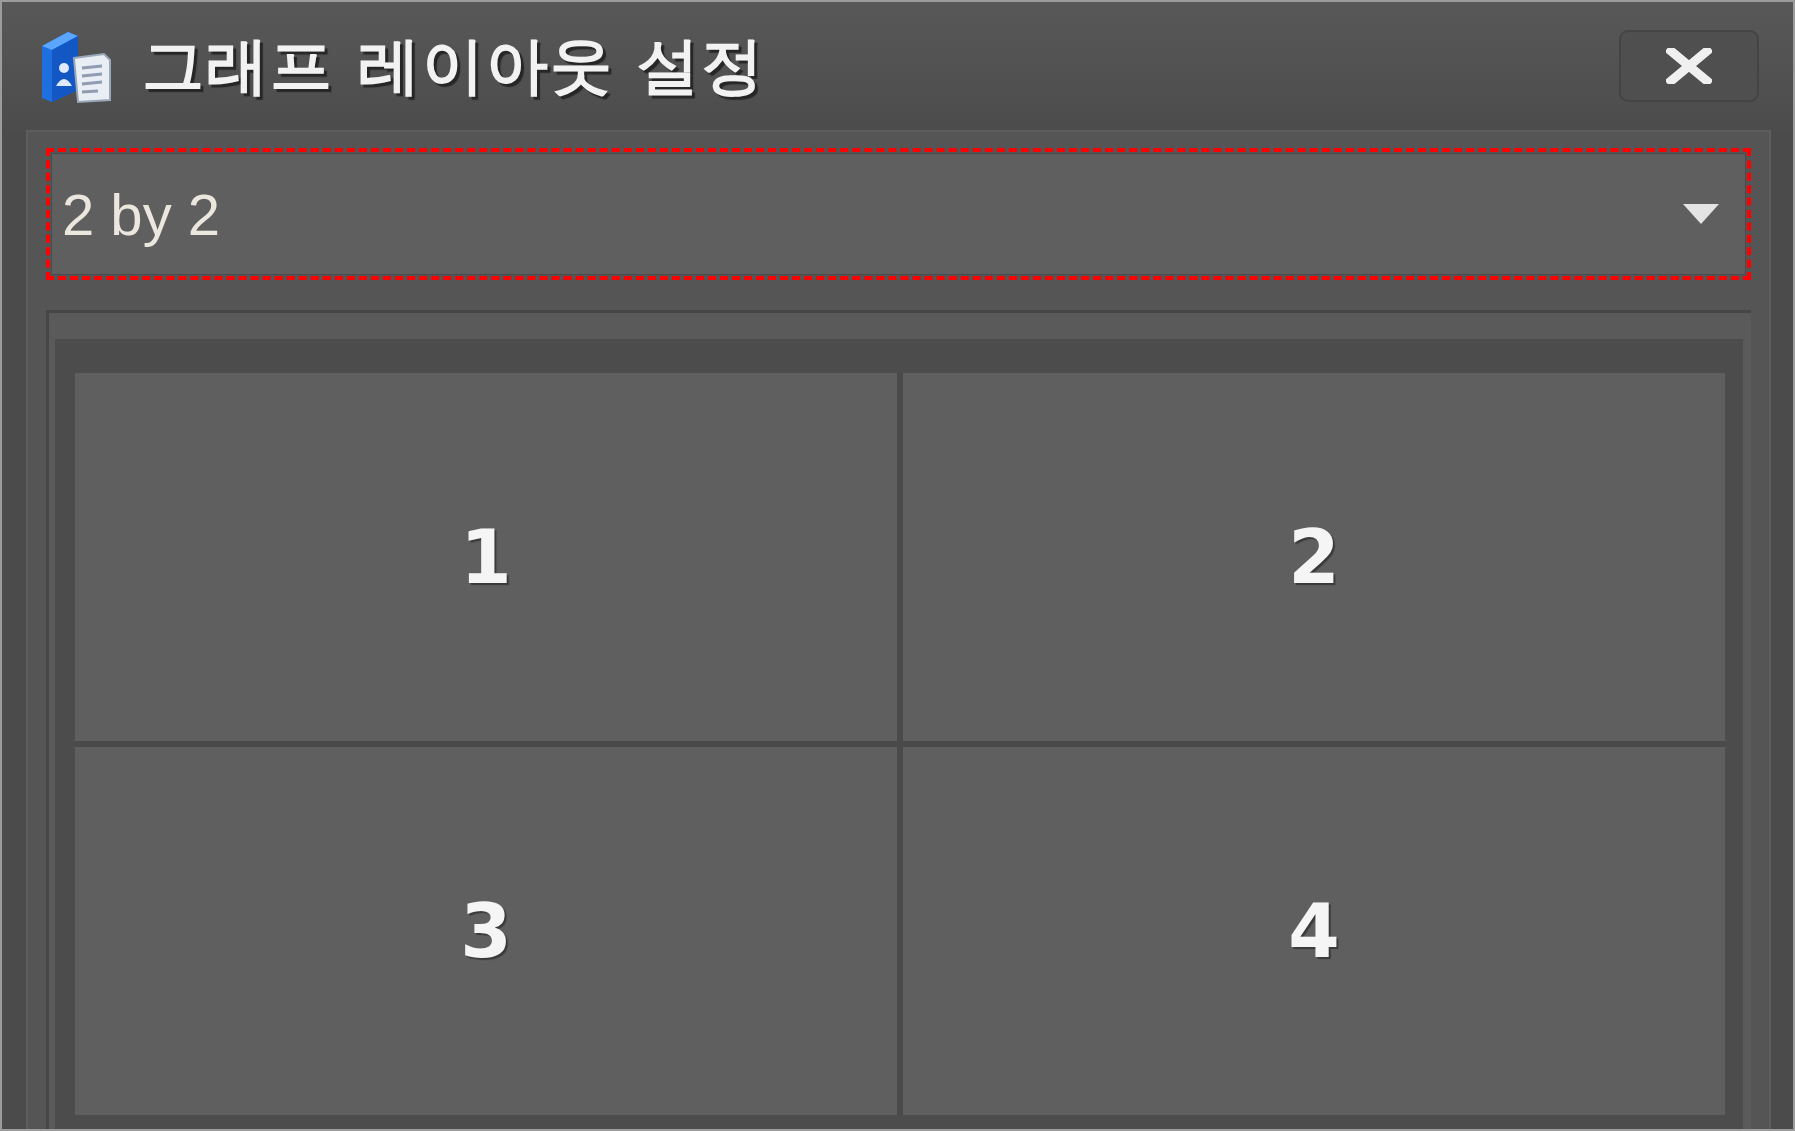  Describe the element at coordinates (454, 66) in the screenshot. I see `window-title: 그래프 레이아웃 설정` at that location.